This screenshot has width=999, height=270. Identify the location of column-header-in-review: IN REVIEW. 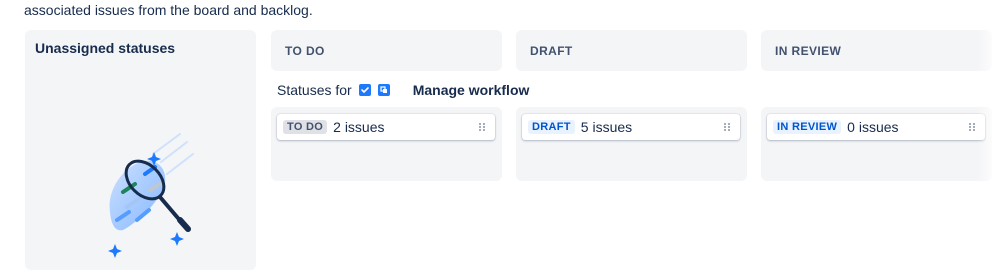
(876, 50).